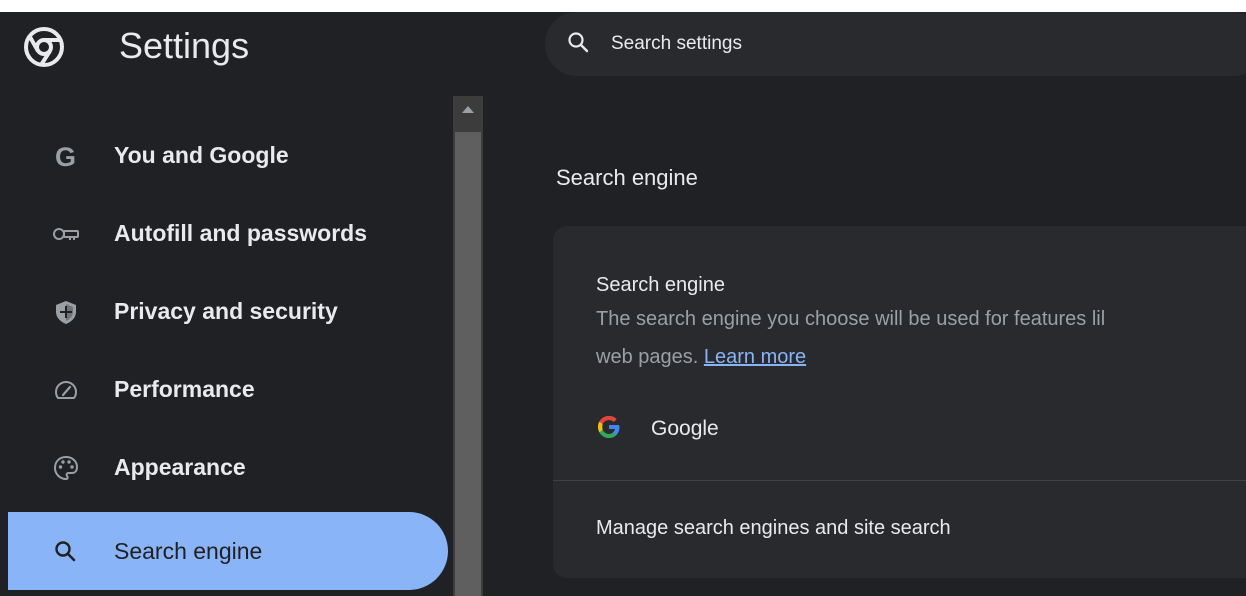 This screenshot has width=1246, height=596. What do you see at coordinates (241, 233) in the screenshot?
I see `sidebar-item-label: Autofill and passwords` at bounding box center [241, 233].